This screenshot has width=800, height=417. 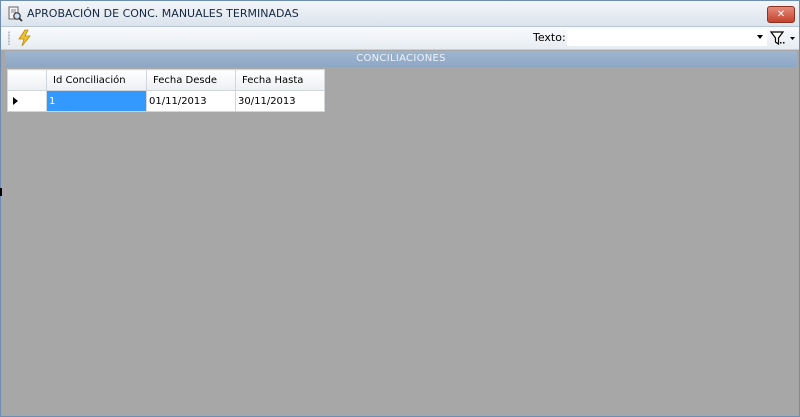 What do you see at coordinates (1, 192) in the screenshot?
I see `edge-marker` at bounding box center [1, 192].